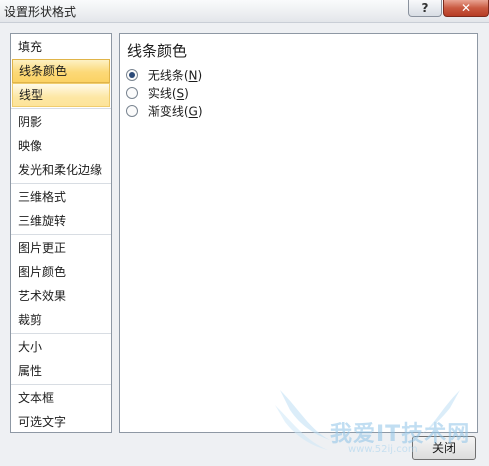 The width and height of the screenshot is (489, 466). I want to click on nav-item-artistic-effects: 艺术效果, so click(61, 296).